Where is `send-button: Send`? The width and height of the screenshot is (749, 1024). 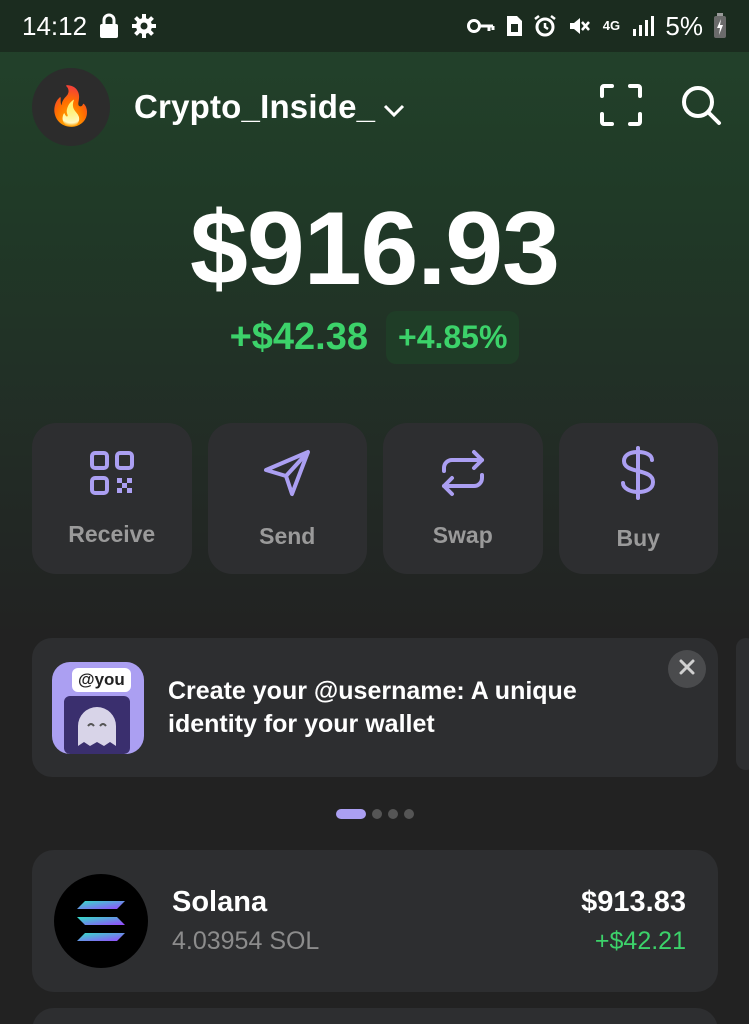
send-button: Send is located at coordinates (287, 498).